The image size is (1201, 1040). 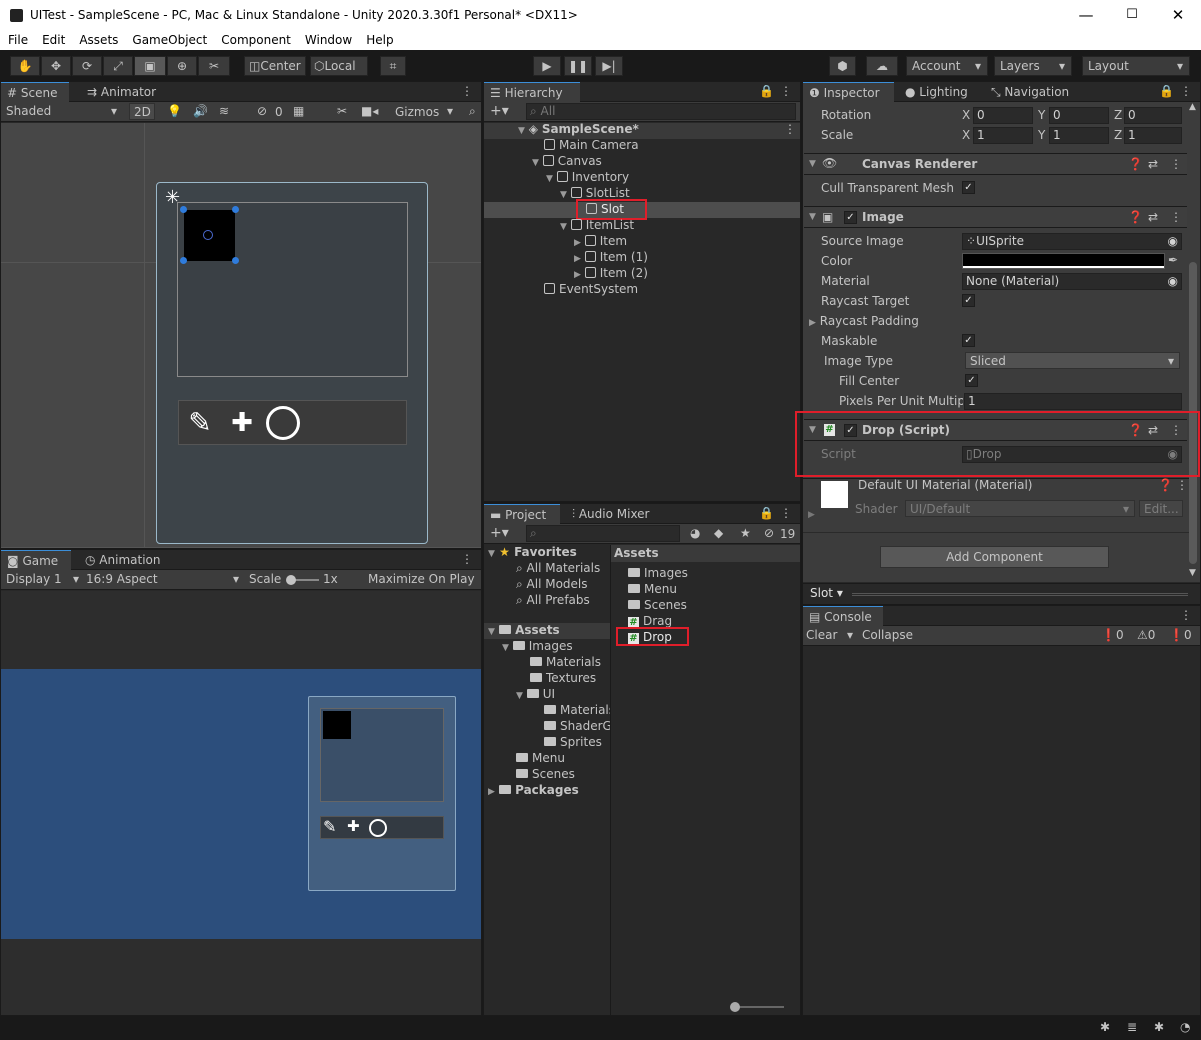 What do you see at coordinates (378, 38) in the screenshot?
I see `menu-help: Help` at bounding box center [378, 38].